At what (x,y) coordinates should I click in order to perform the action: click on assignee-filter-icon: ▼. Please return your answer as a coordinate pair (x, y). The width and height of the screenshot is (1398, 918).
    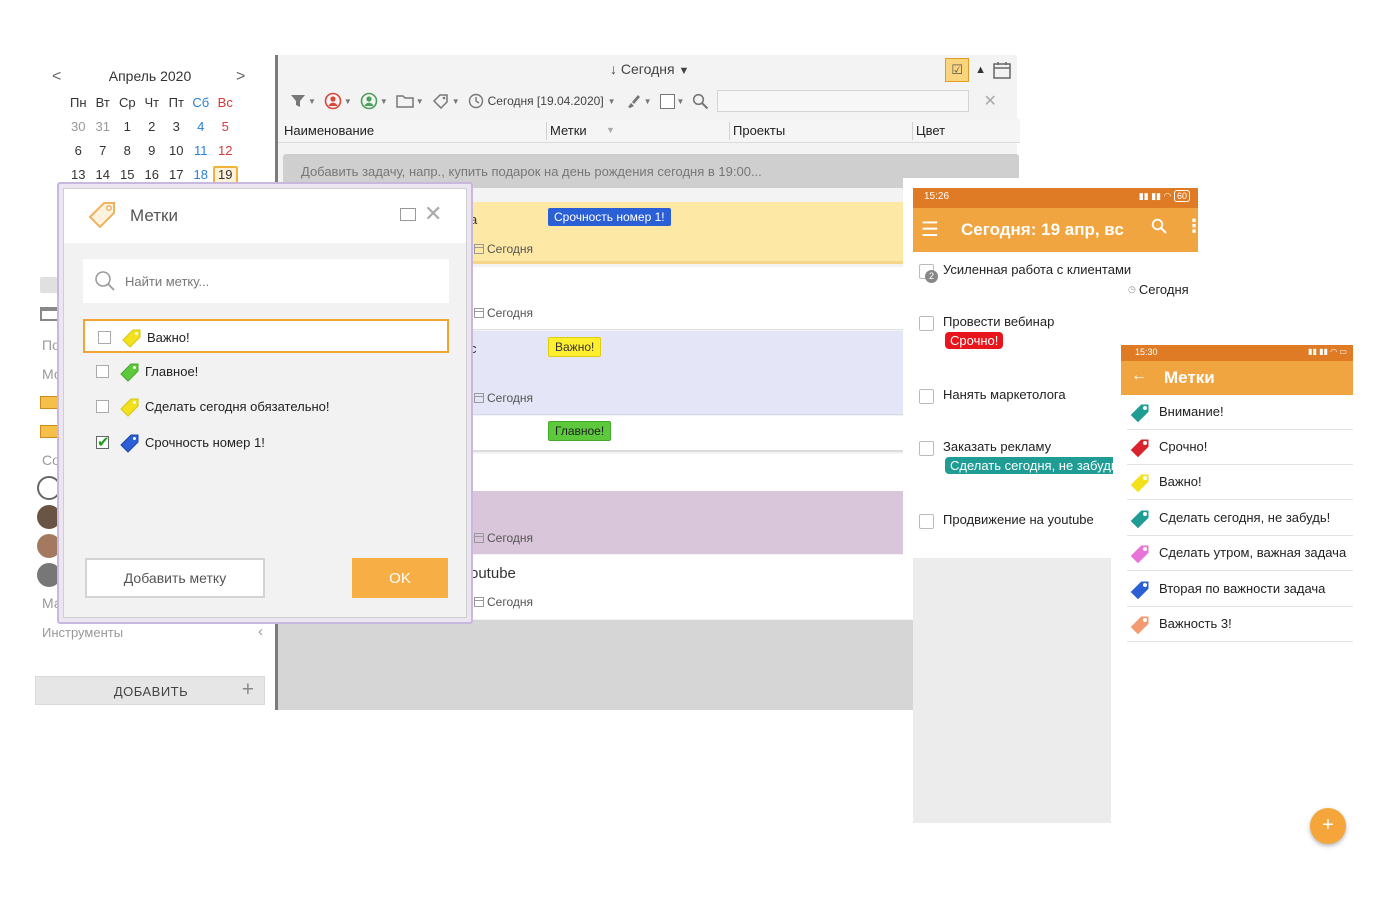
    Looking at the image, I should click on (338, 101).